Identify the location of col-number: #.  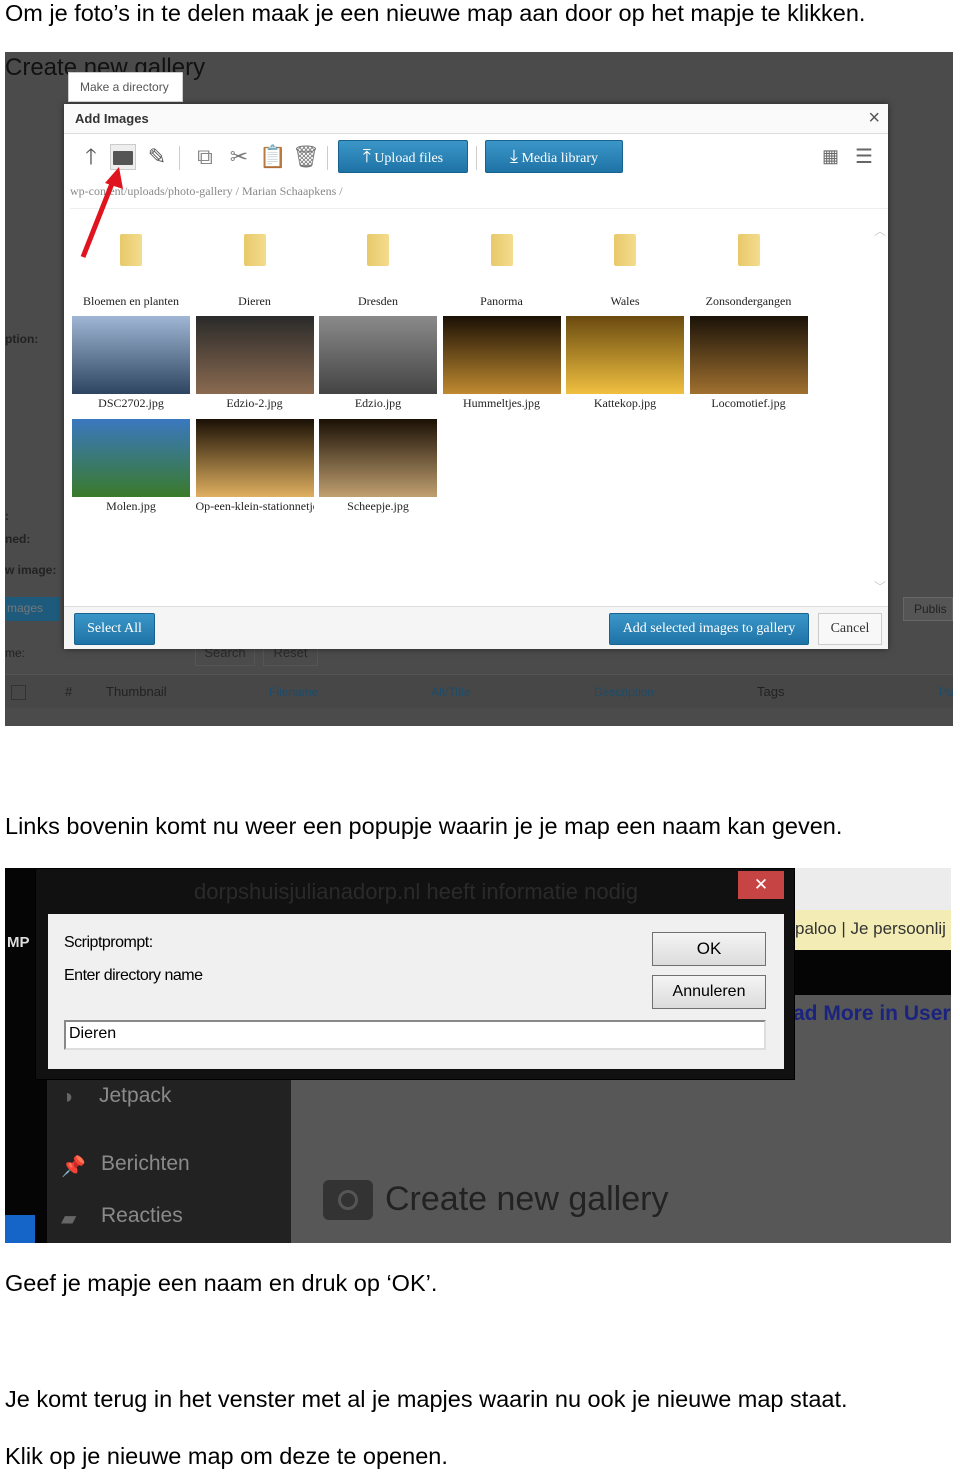
(69, 691).